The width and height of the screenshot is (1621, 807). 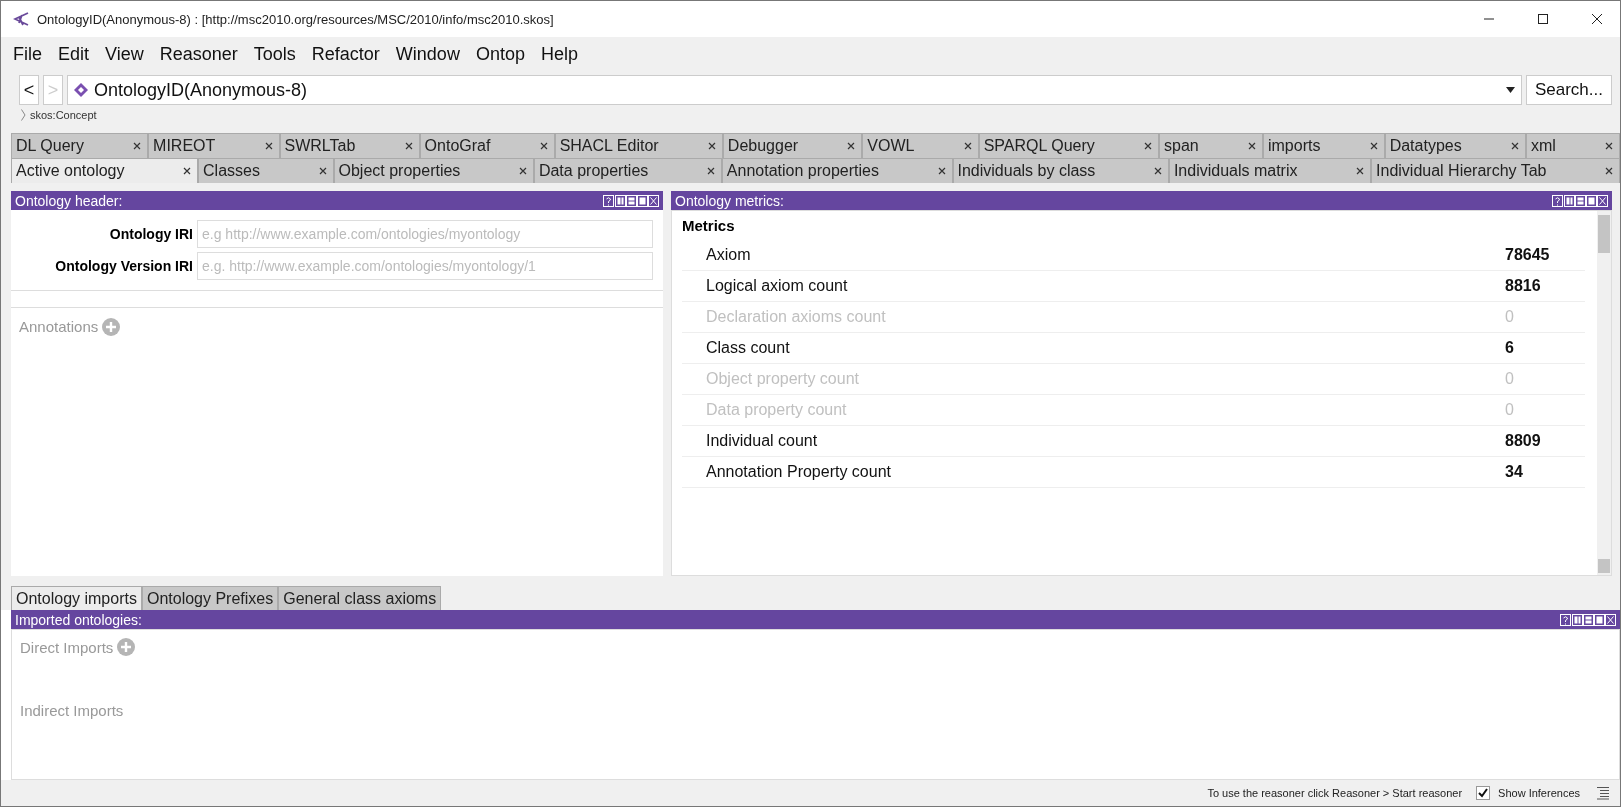 What do you see at coordinates (198, 54) in the screenshot?
I see `menu-item: Reasoner` at bounding box center [198, 54].